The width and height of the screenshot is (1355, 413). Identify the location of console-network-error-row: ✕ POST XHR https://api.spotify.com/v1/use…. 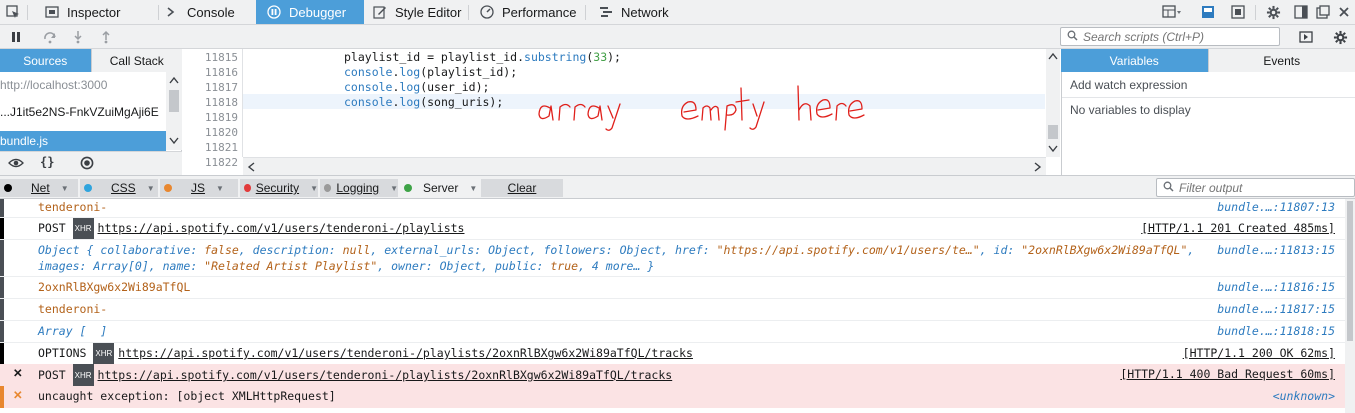
(672, 375).